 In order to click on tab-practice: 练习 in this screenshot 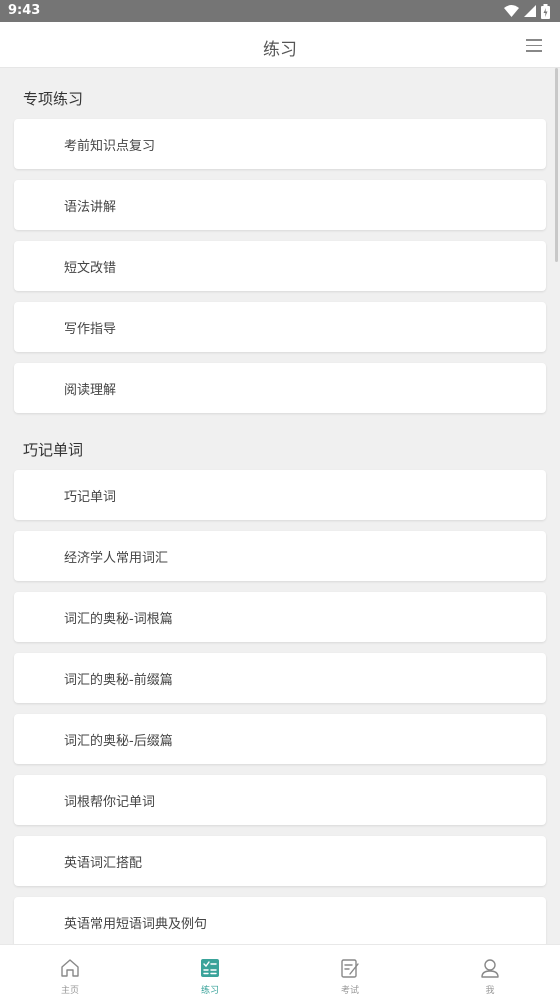, I will do `click(210, 970)`.